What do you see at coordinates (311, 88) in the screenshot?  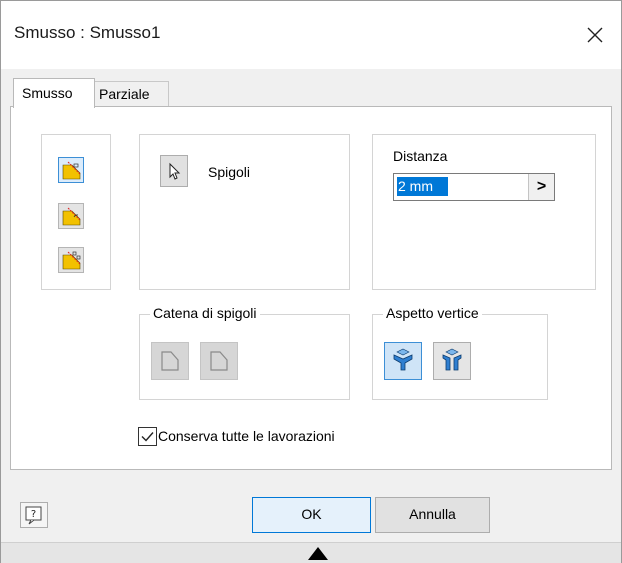 I see `tab-strip: Smusso Parziale` at bounding box center [311, 88].